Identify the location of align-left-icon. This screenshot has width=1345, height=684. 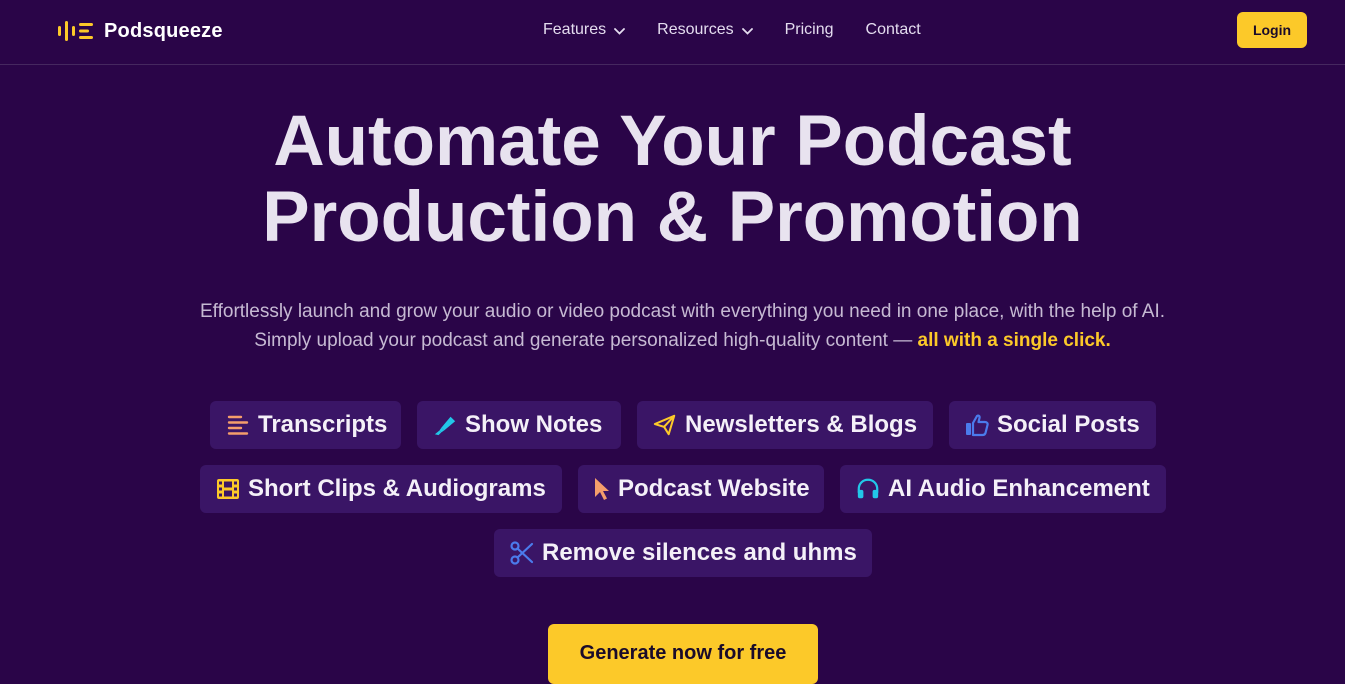
(238, 425).